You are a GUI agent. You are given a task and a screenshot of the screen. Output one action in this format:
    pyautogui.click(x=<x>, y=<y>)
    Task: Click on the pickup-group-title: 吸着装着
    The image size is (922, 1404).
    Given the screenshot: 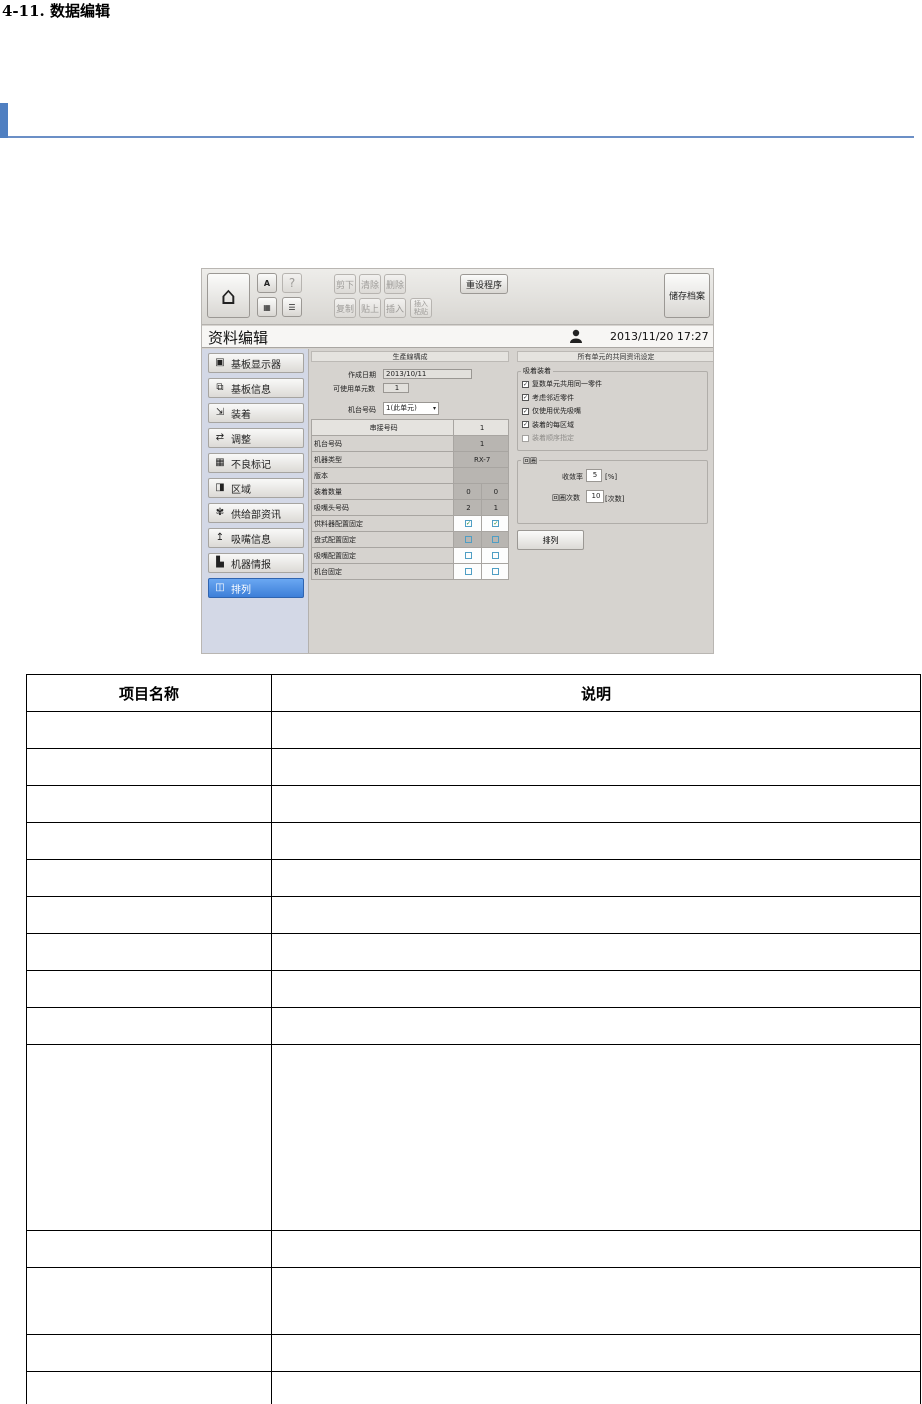 What is the action you would take?
    pyautogui.click(x=537, y=371)
    